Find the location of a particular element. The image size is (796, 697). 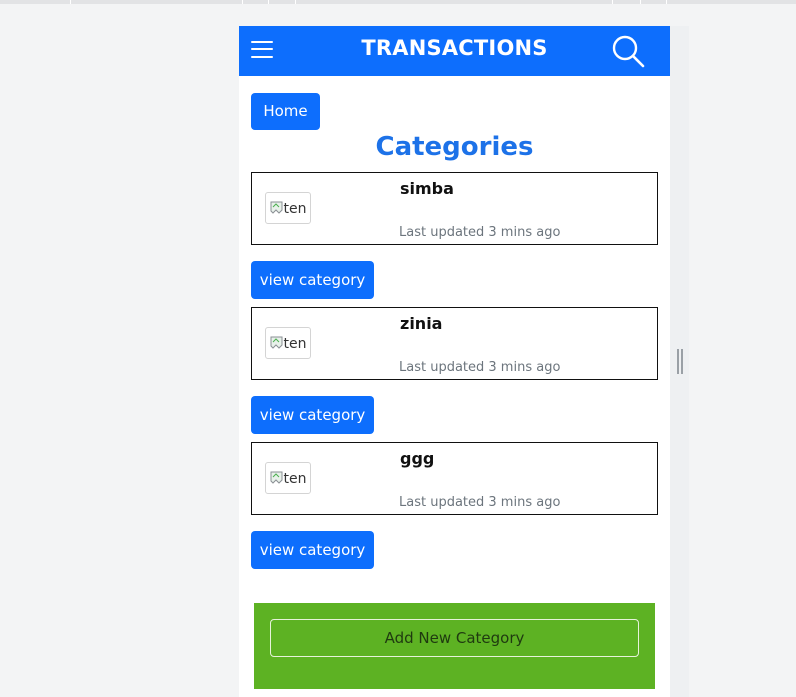

home-button: Home is located at coordinates (285, 111).